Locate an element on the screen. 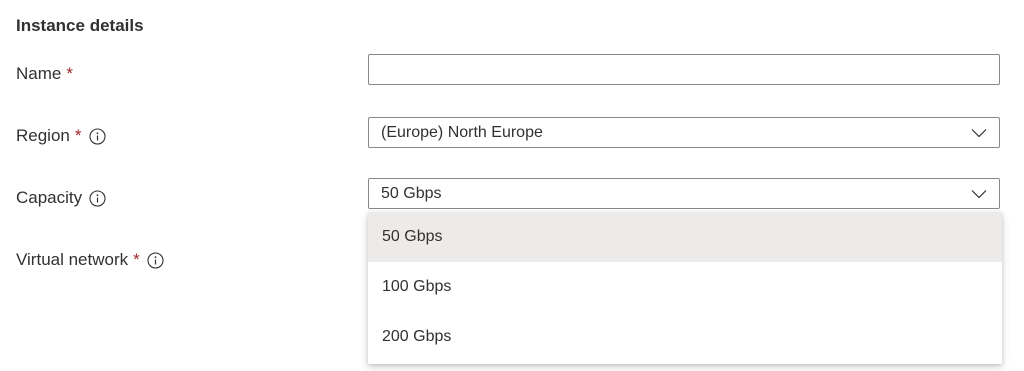  region-label-text: Region is located at coordinates (43, 135).